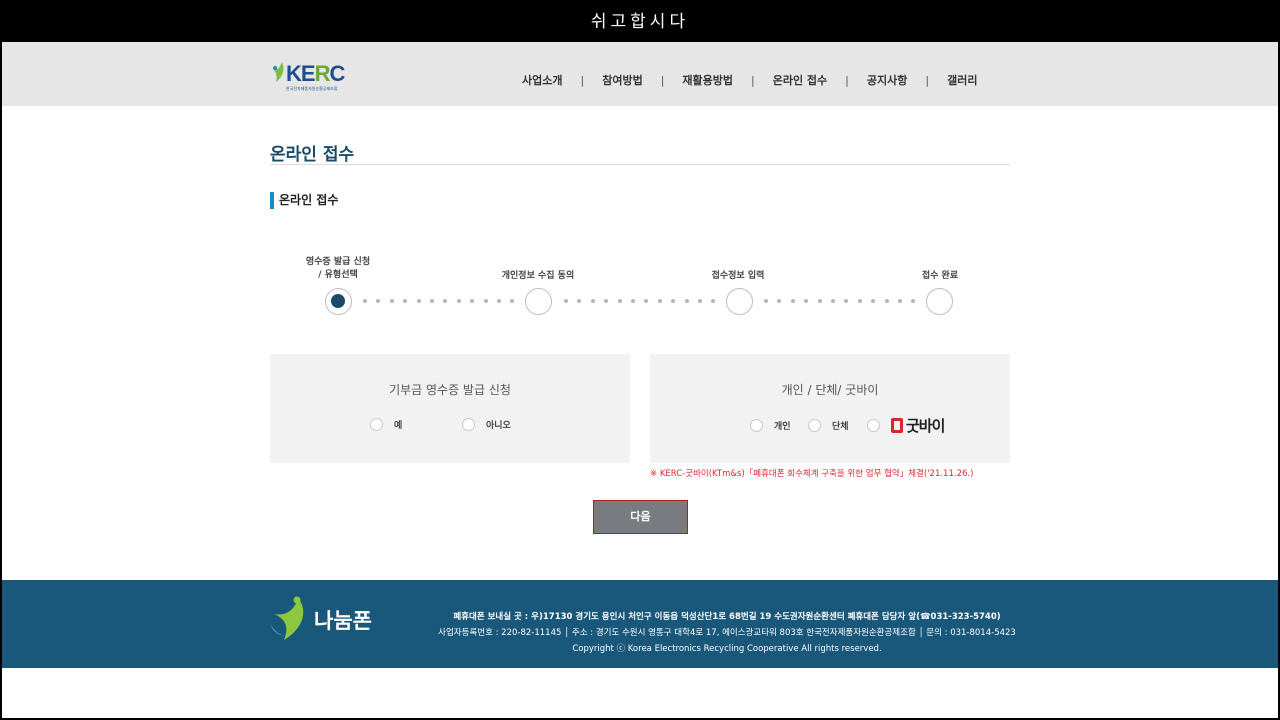 The width and height of the screenshot is (1280, 720). What do you see at coordinates (782, 427) in the screenshot?
I see `radio-label: 개인` at bounding box center [782, 427].